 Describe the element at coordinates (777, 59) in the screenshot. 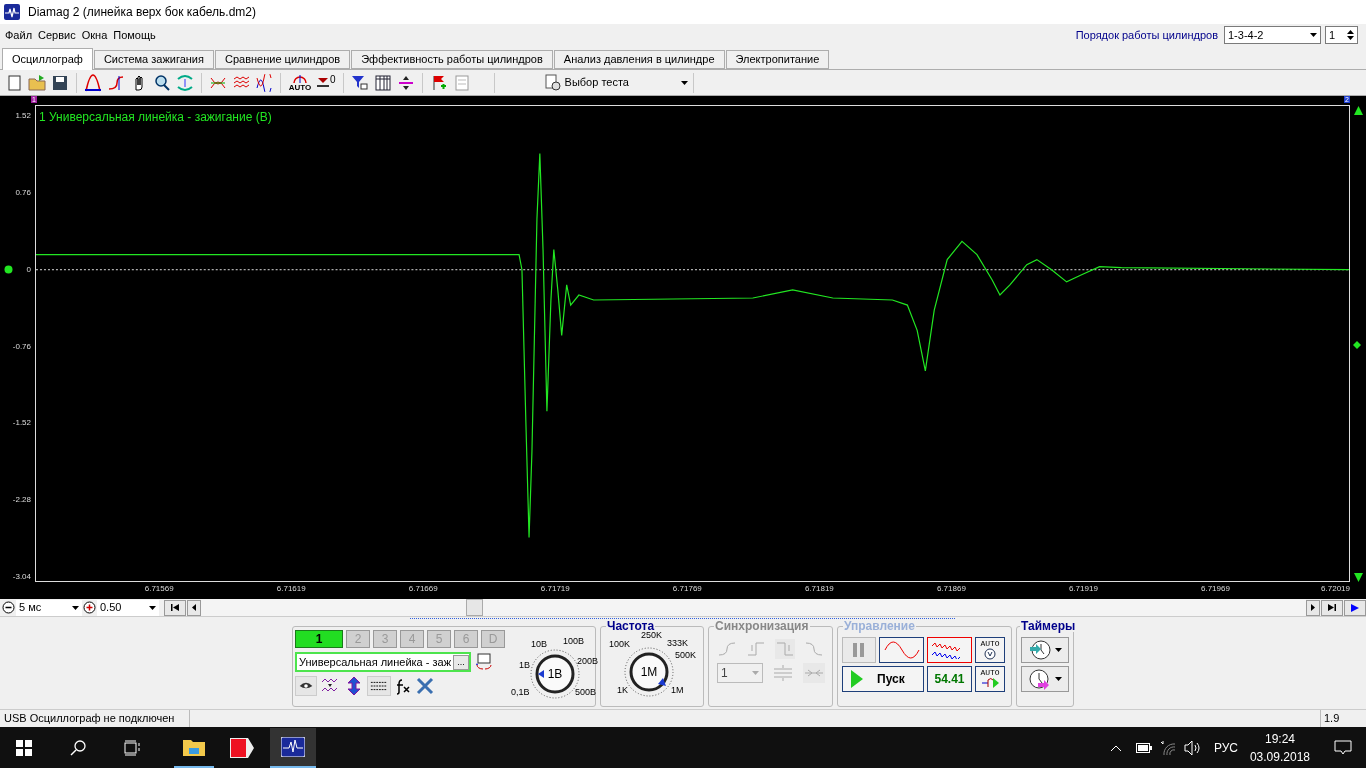

I see `tab: Электропитание` at that location.